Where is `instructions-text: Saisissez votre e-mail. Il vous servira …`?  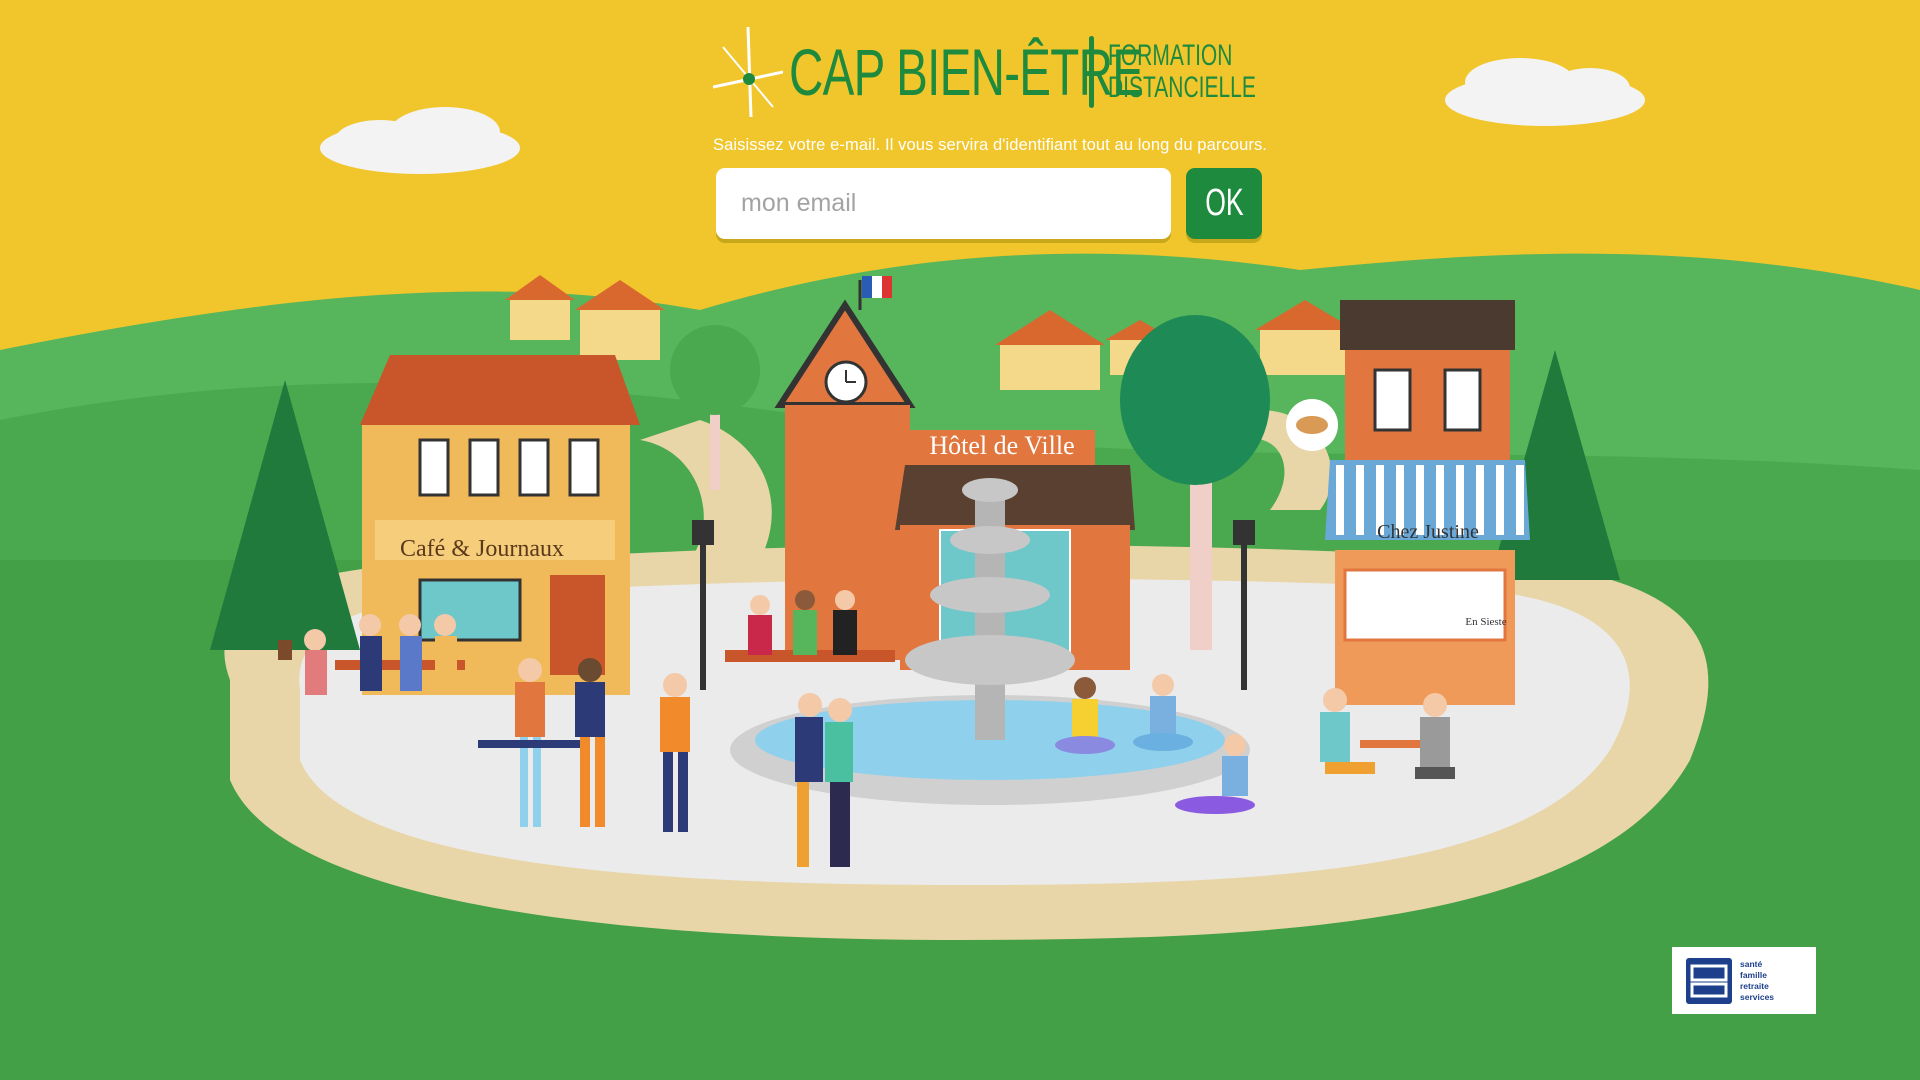
instructions-text: Saisissez votre e-mail. Il vous servira … is located at coordinates (990, 145).